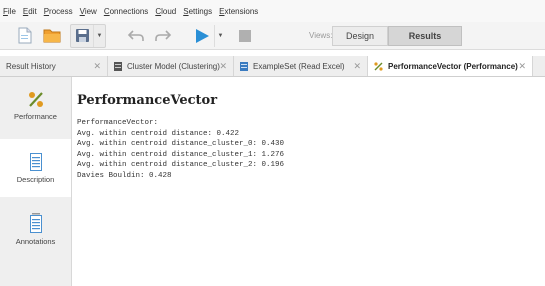 This screenshot has height=286, width=545. I want to click on redo-icon, so click(163, 35).